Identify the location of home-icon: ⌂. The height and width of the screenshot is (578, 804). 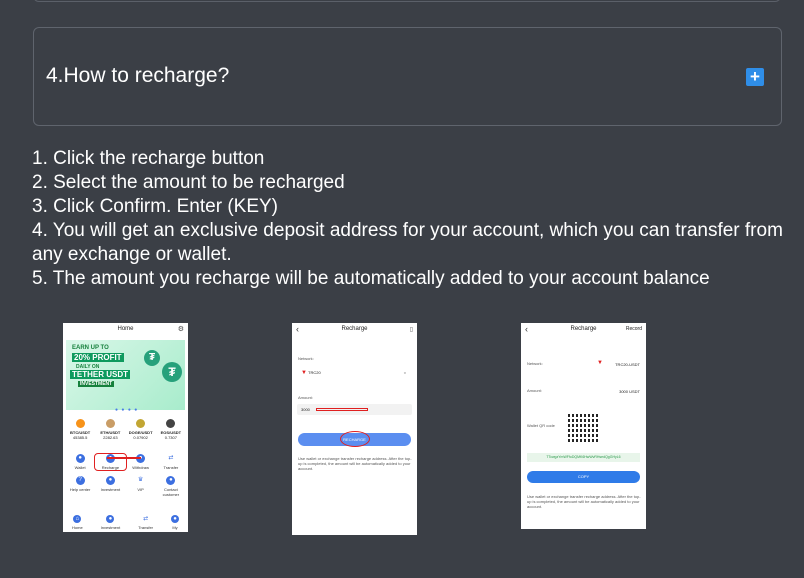
(77, 519).